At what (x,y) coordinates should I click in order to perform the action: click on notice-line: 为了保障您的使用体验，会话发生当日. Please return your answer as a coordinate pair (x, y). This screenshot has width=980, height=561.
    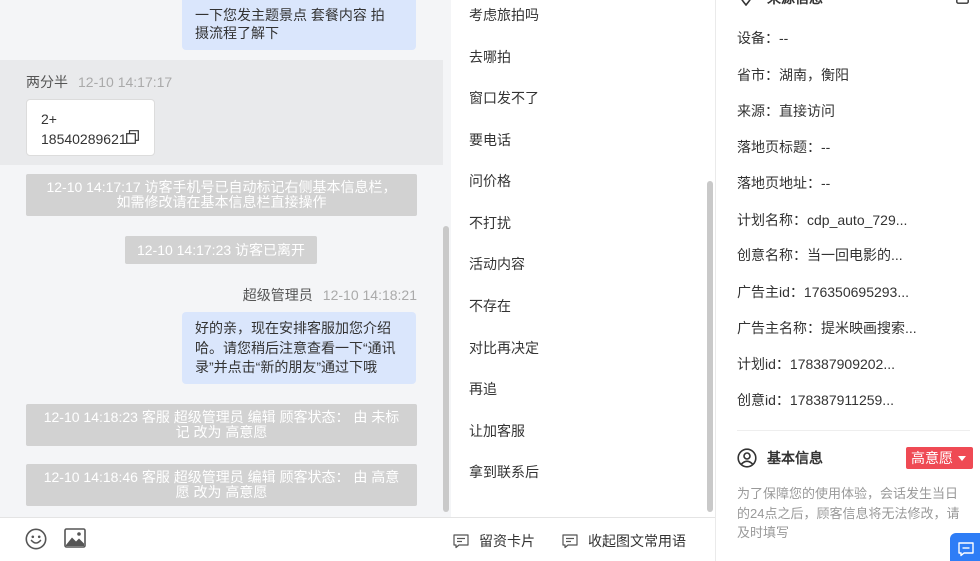
    Looking at the image, I should click on (848, 493).